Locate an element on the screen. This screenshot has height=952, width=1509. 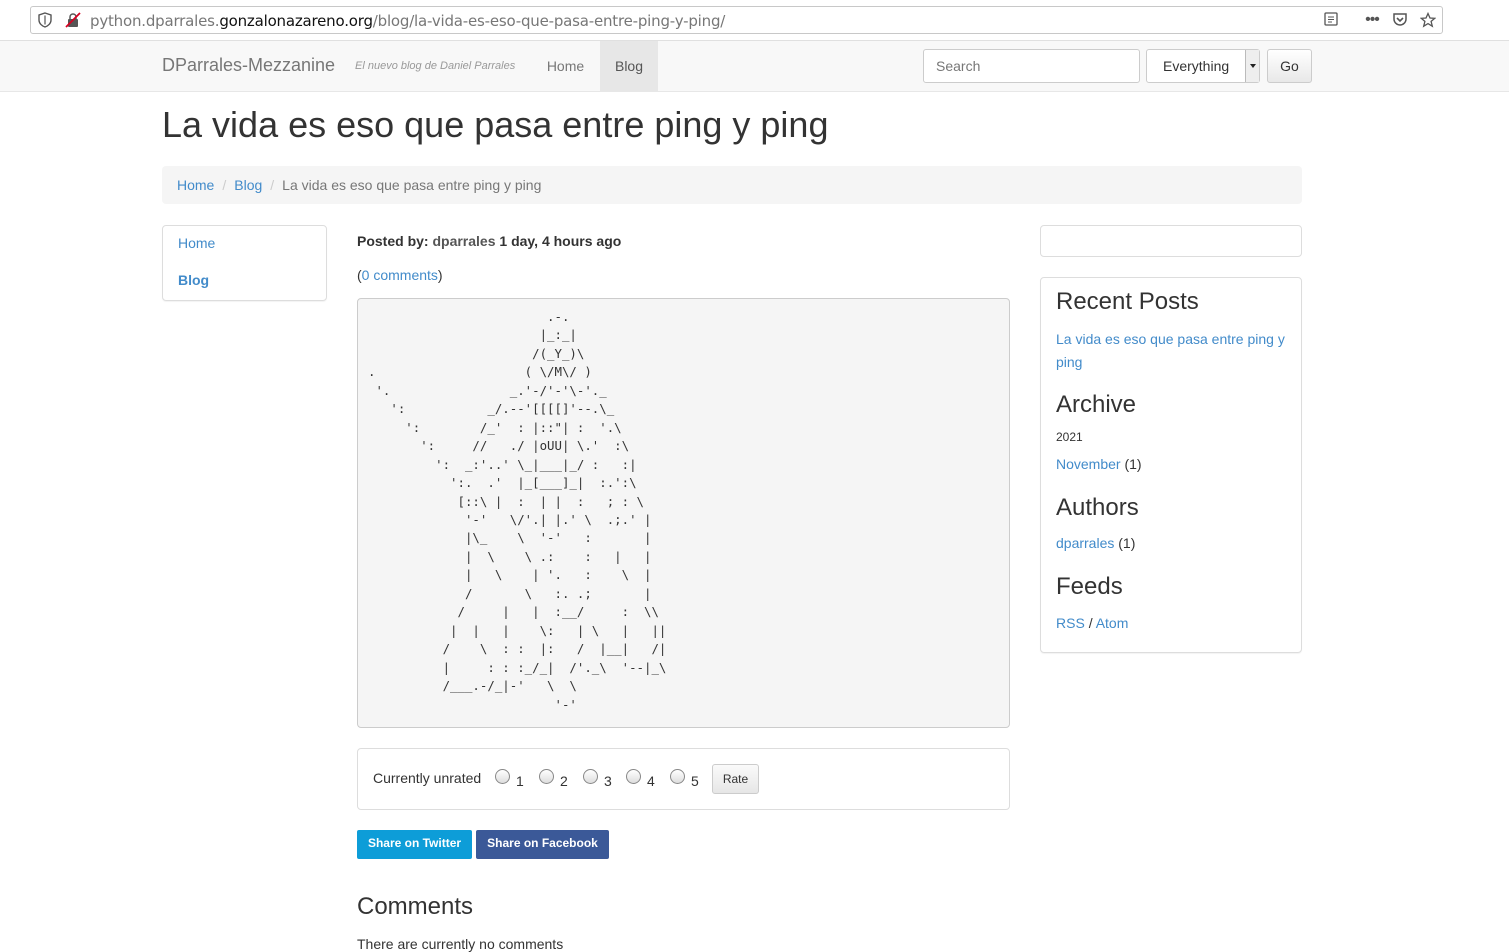
archive-month-item: November (1) is located at coordinates (1099, 464).